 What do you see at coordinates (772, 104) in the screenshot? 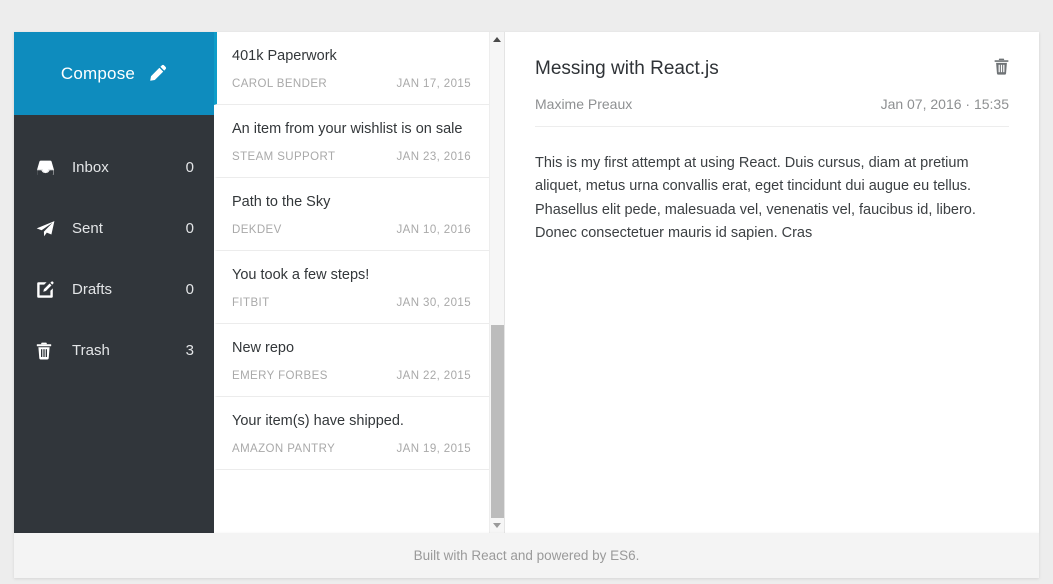
I see `reading-meta: Maxime Preaux Jan 07, 2016 · 15:35` at bounding box center [772, 104].